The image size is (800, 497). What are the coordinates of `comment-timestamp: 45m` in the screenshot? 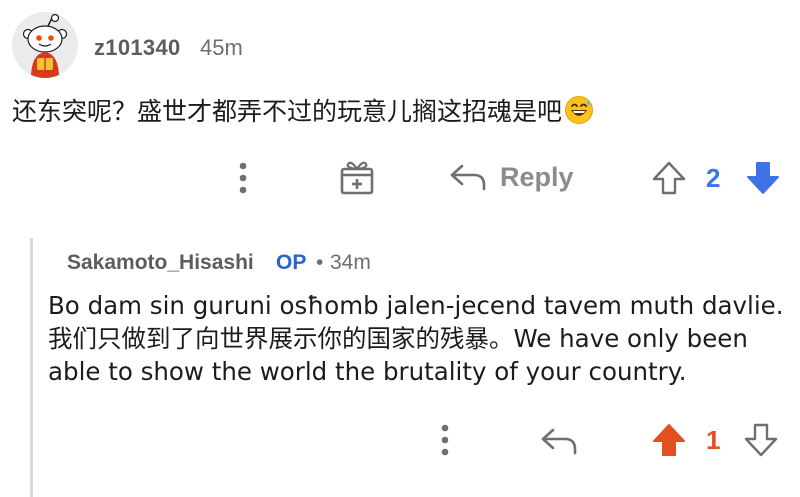 It's located at (221, 47).